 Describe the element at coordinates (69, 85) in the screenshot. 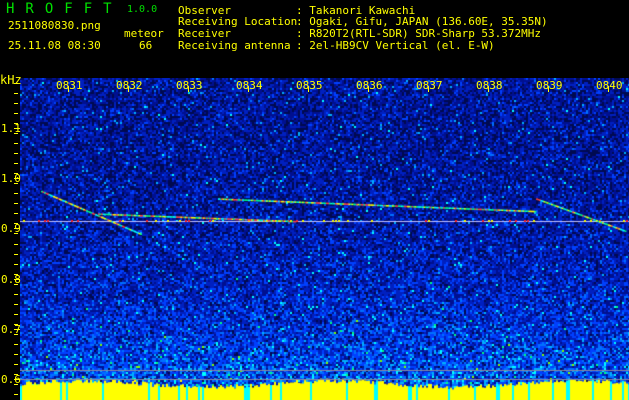

I see `x-tick-label: 0831` at that location.